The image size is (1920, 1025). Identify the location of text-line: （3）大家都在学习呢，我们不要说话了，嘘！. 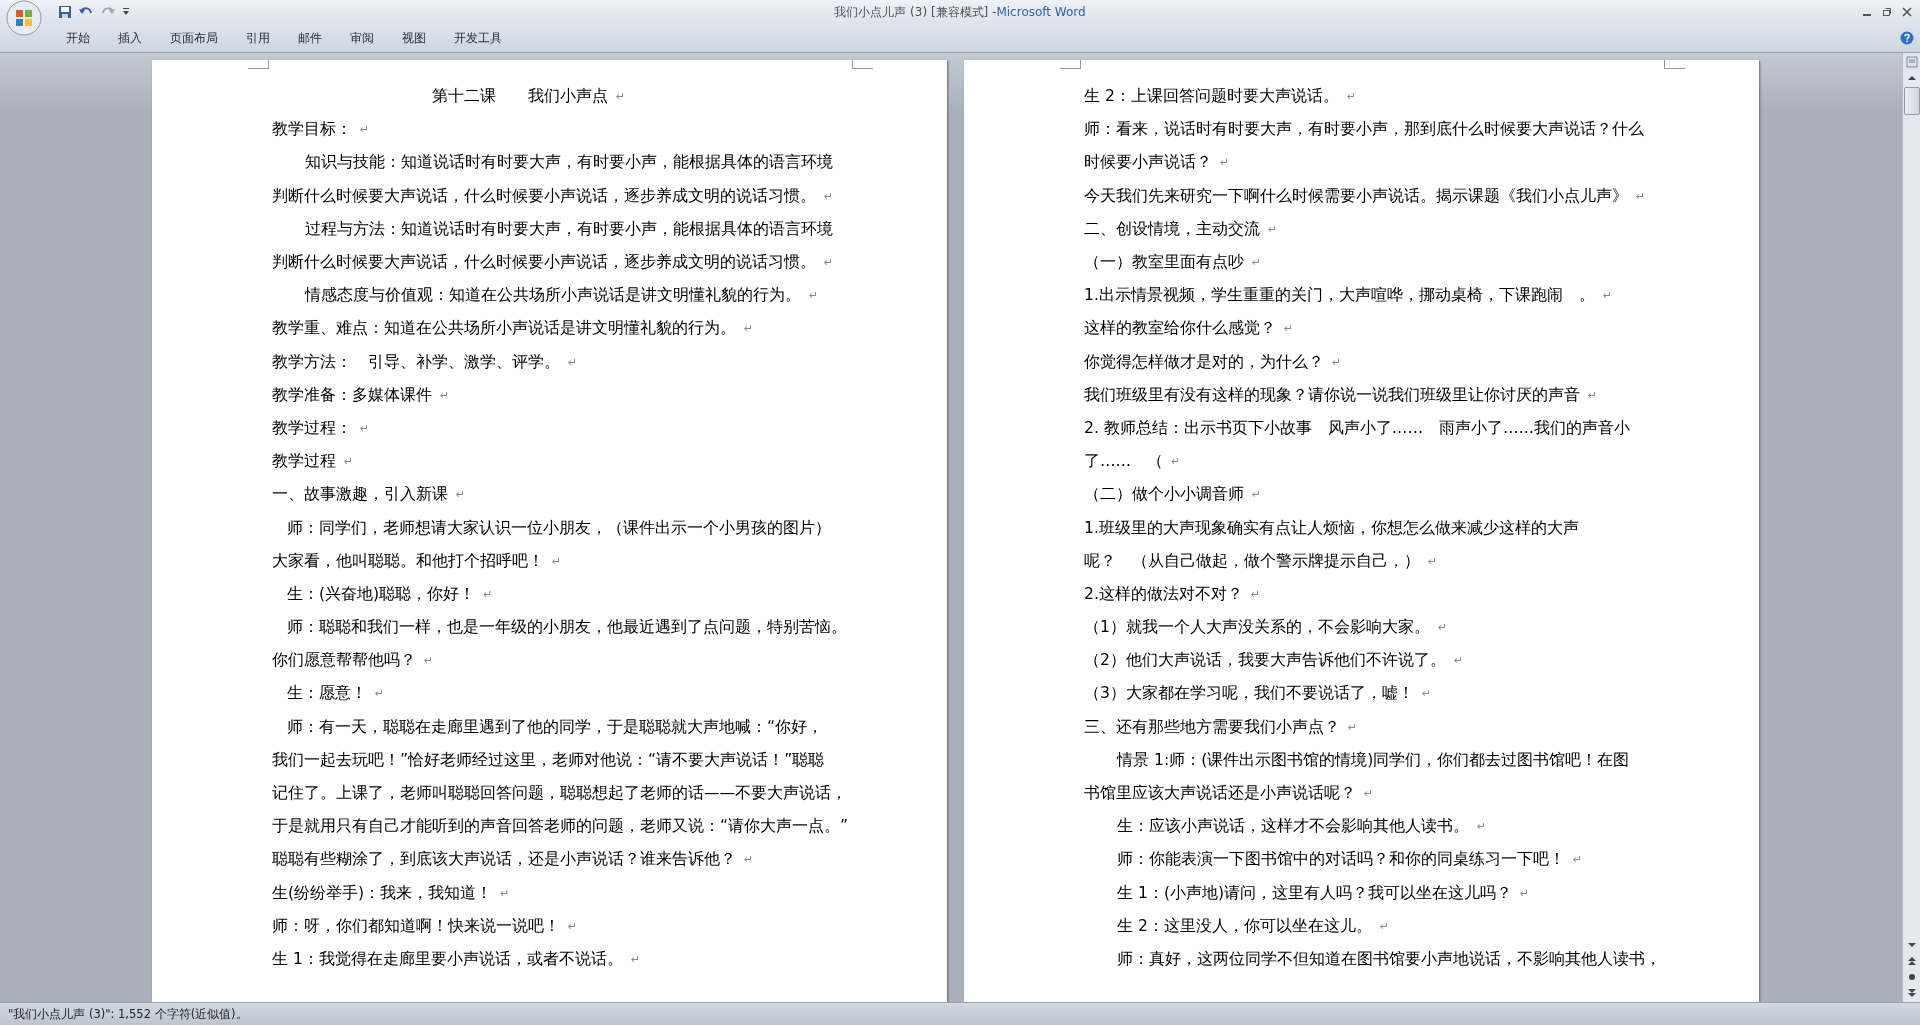
(1249, 694).